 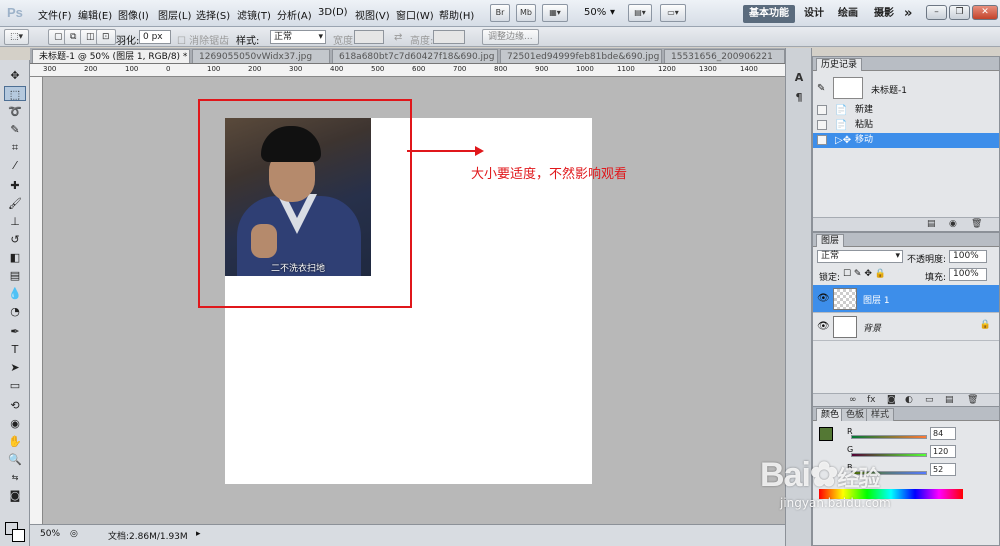 I want to click on antialias-checkbox: ☐ 消除锯齿, so click(x=203, y=39).